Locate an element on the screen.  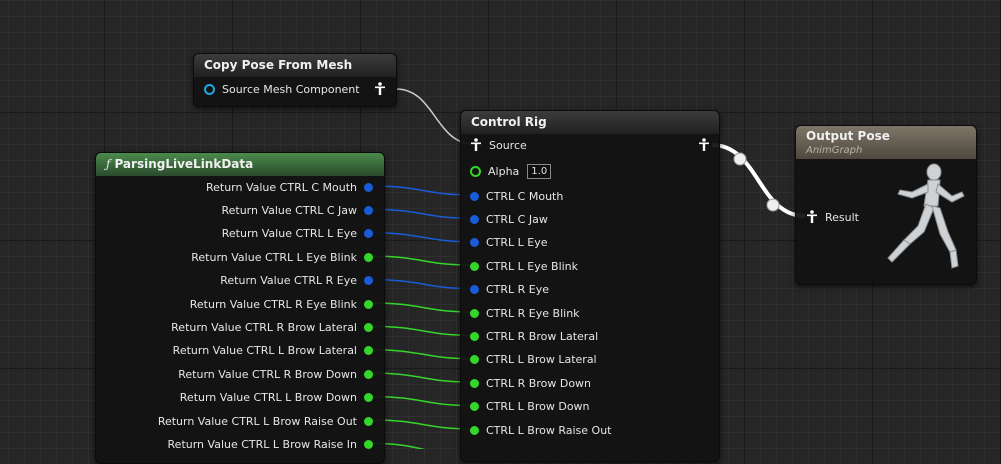
pin-label: Return Value CTRL C Mouth is located at coordinates (281, 187).